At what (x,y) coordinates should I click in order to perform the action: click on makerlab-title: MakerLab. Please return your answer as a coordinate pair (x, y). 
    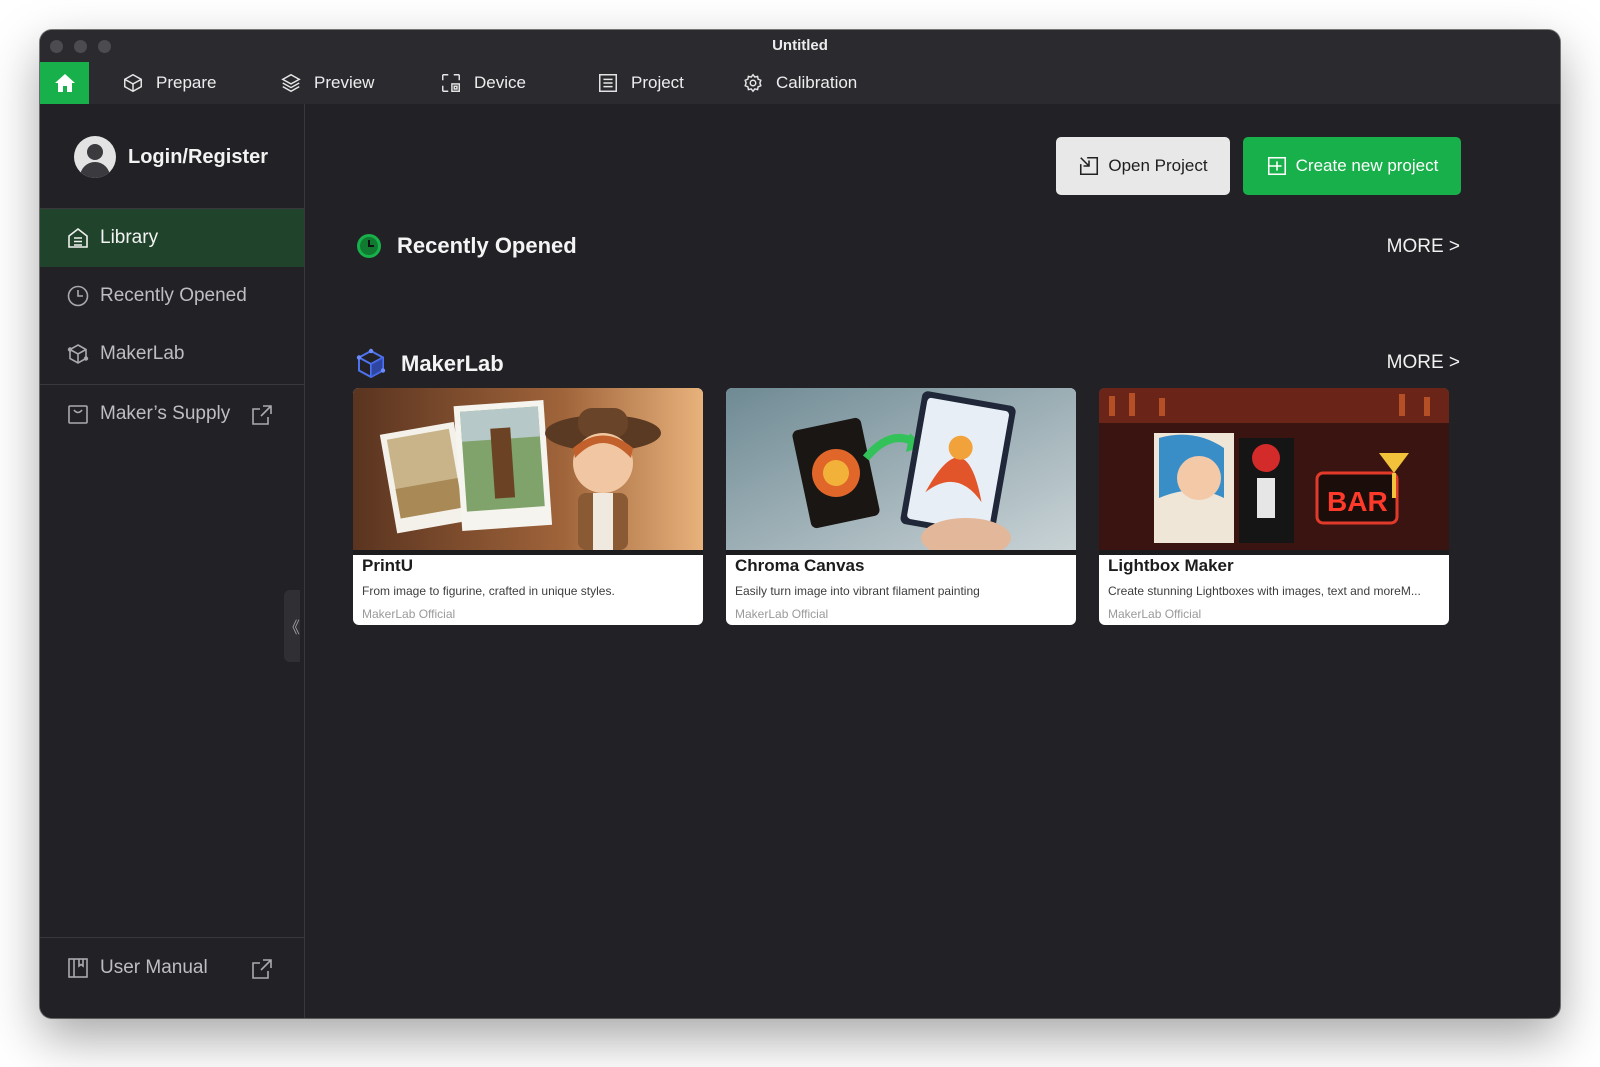
    Looking at the image, I should click on (452, 363).